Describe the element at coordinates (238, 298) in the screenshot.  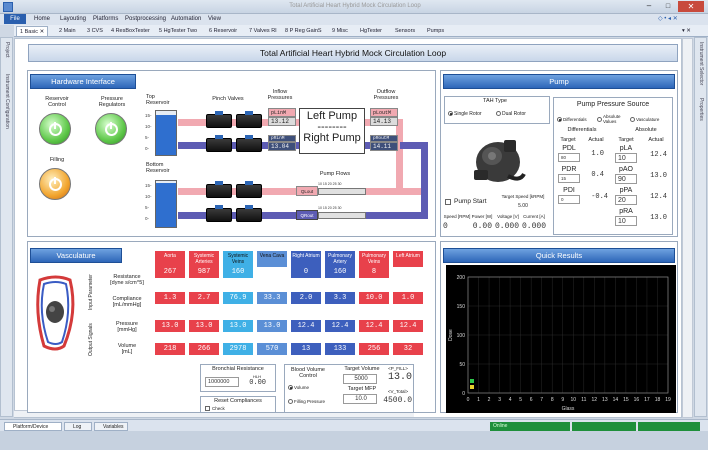
I see `compliance-cell: 76.9` at that location.